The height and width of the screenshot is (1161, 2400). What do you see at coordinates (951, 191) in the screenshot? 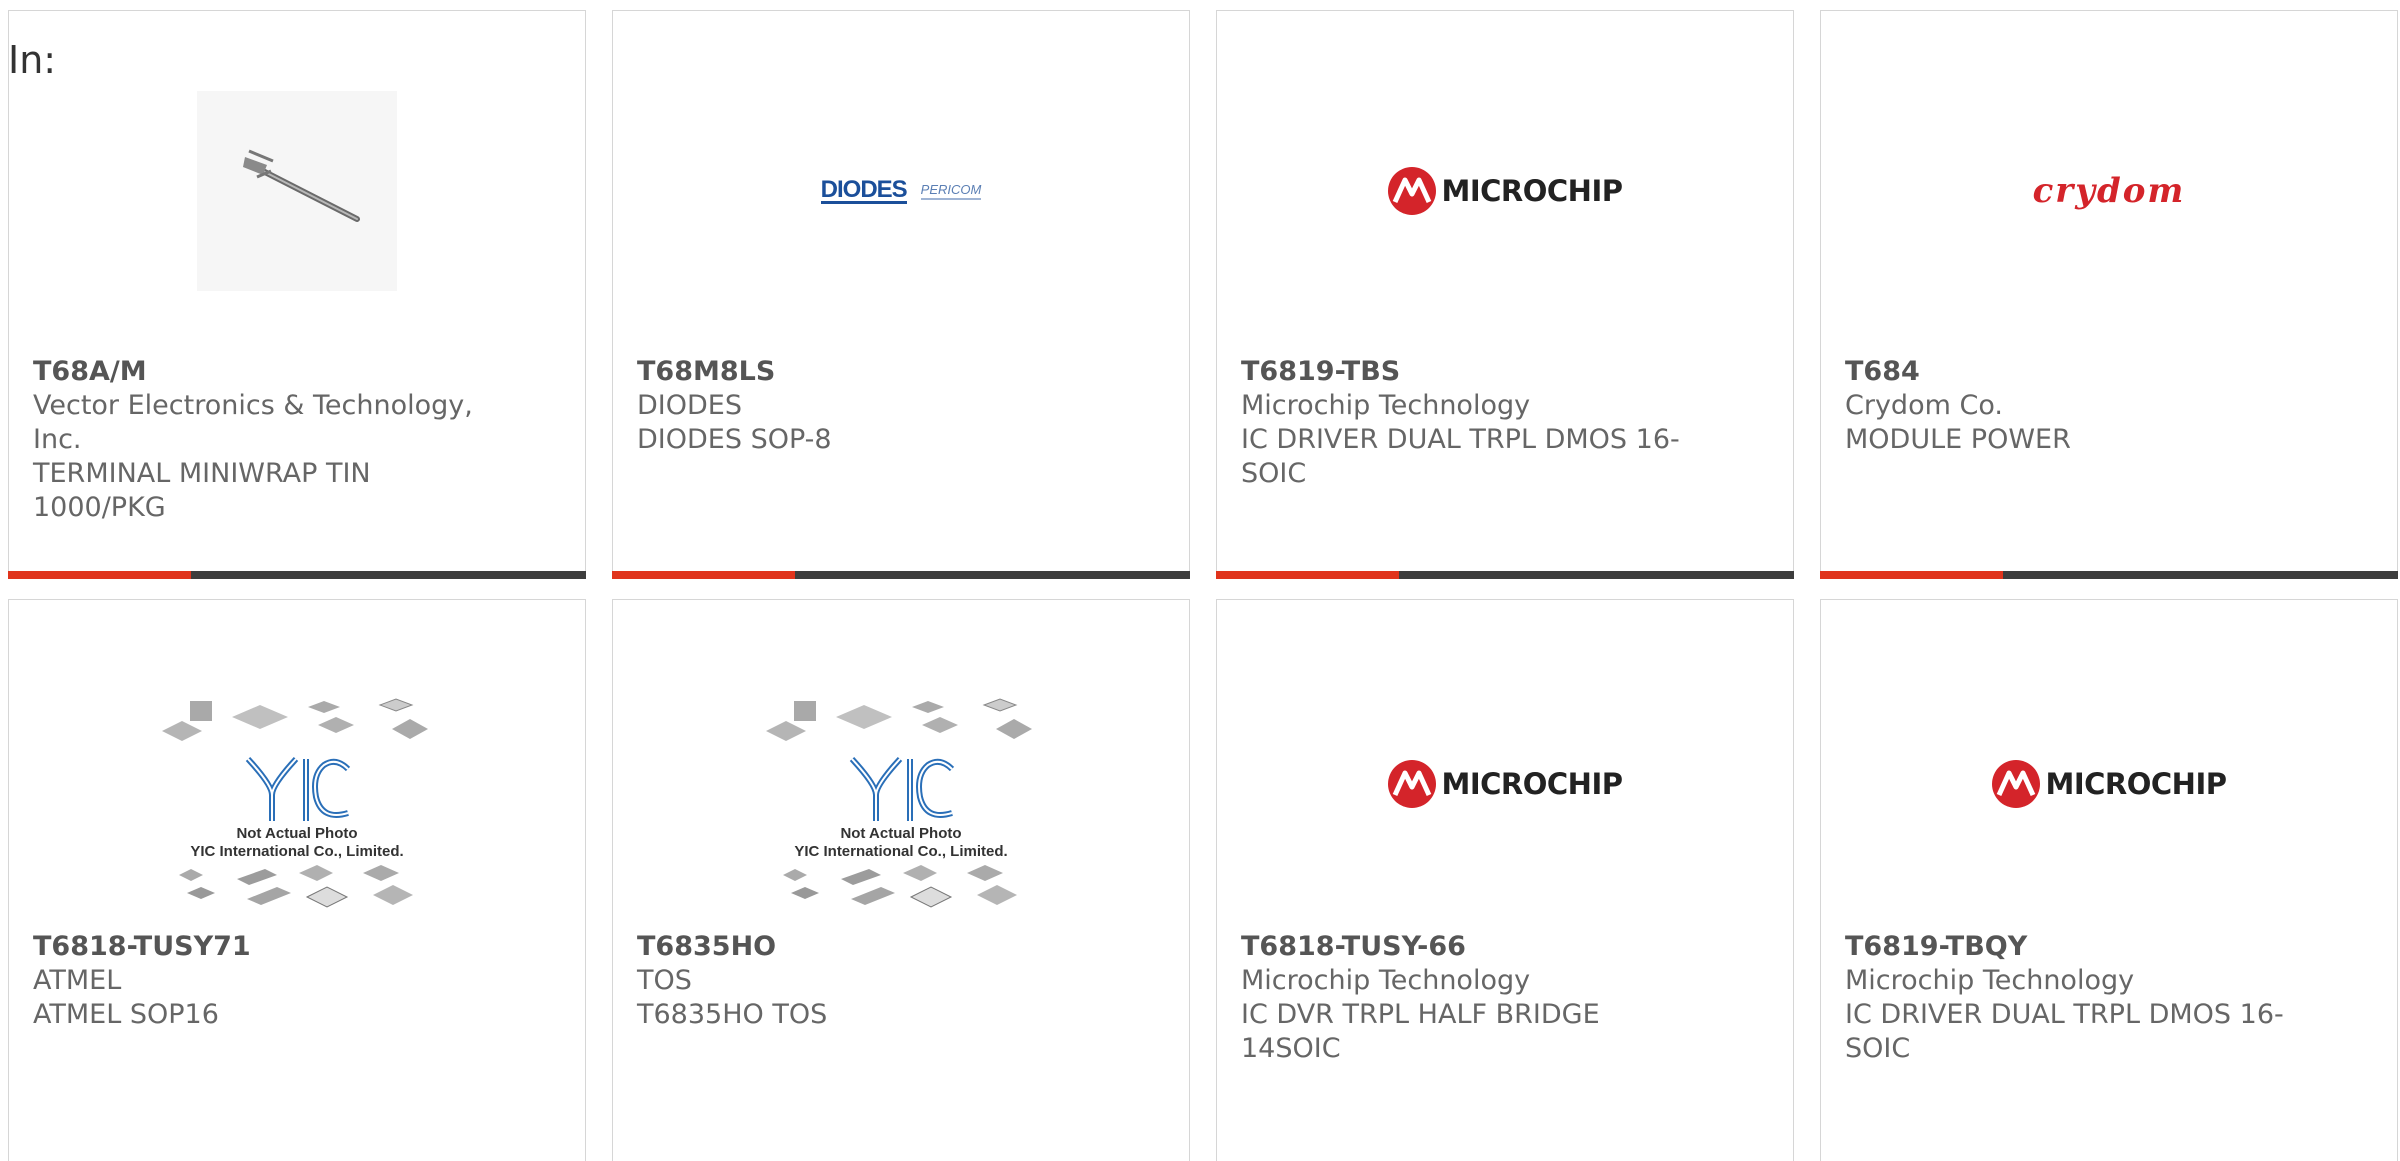
I see `pericom-logo-text: PERICOM` at bounding box center [951, 191].